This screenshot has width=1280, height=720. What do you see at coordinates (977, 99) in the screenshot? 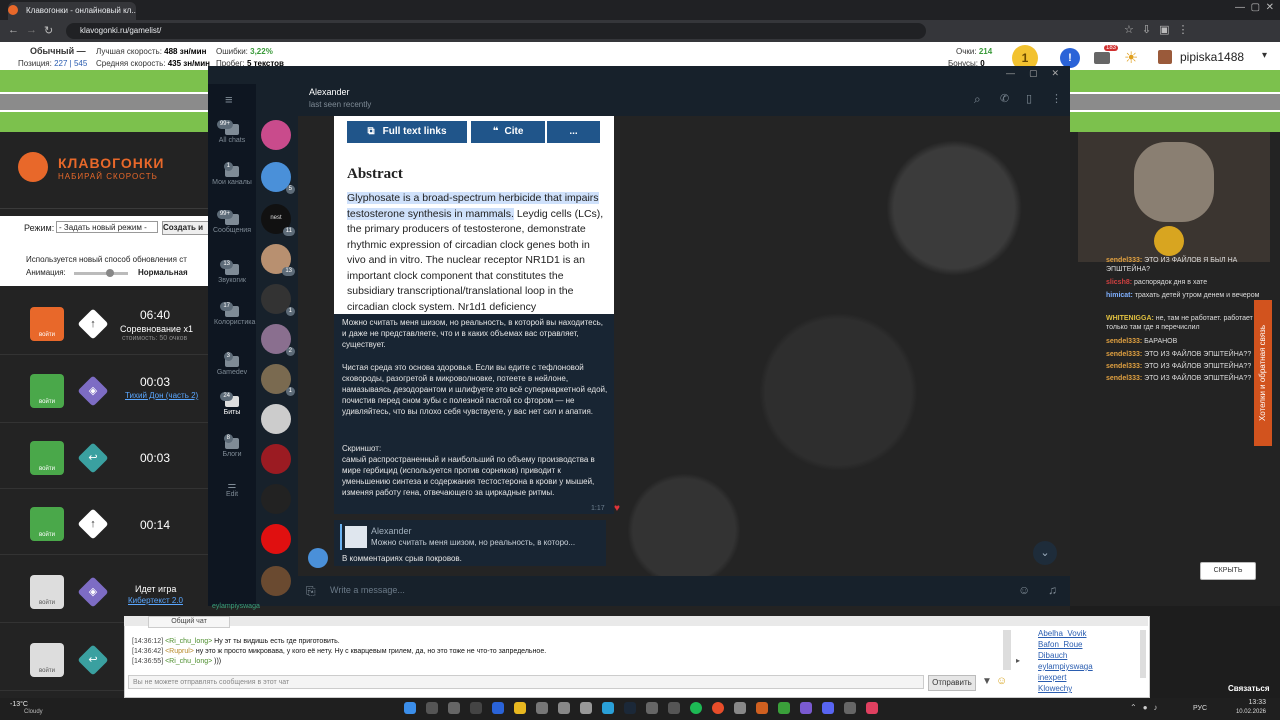
I see `search-icon: ⌕` at bounding box center [977, 99].